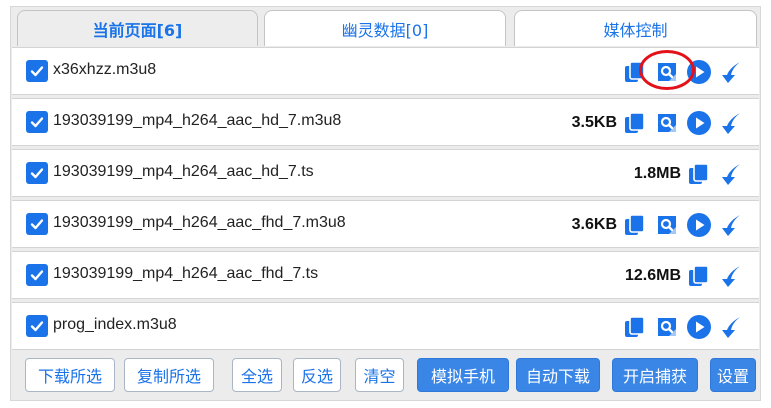 The width and height of the screenshot is (771, 408). I want to click on download-selected-button: 下载所选, so click(70, 375).